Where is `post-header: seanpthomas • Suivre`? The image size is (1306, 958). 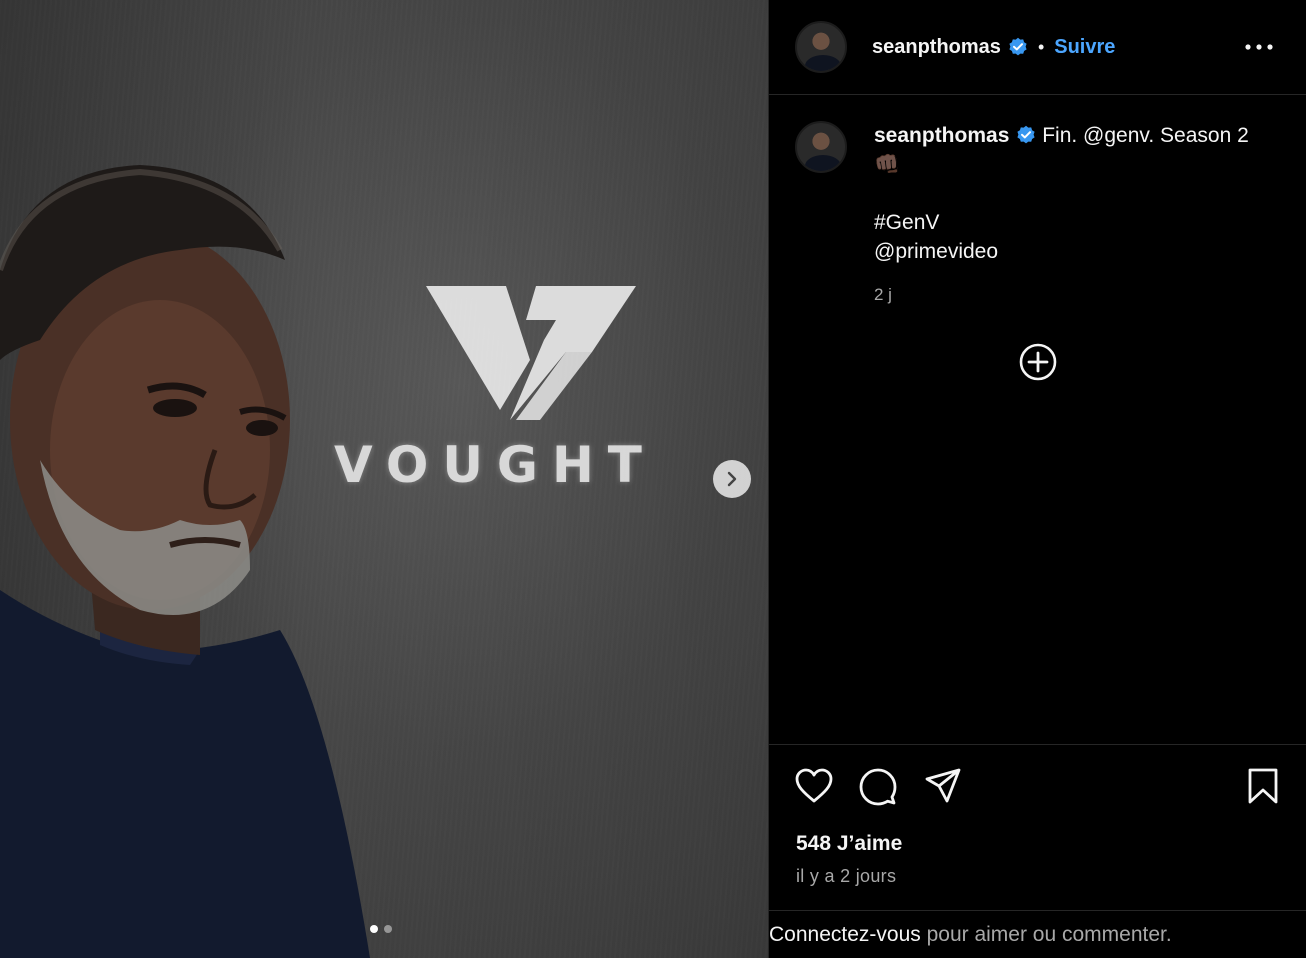
post-header: seanpthomas • Suivre is located at coordinates (1037, 47).